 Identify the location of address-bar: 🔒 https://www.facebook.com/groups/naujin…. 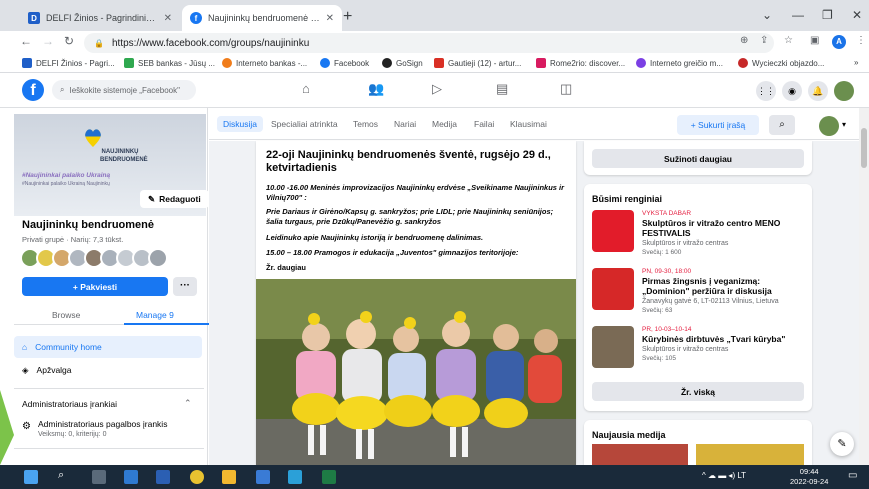
(429, 43).